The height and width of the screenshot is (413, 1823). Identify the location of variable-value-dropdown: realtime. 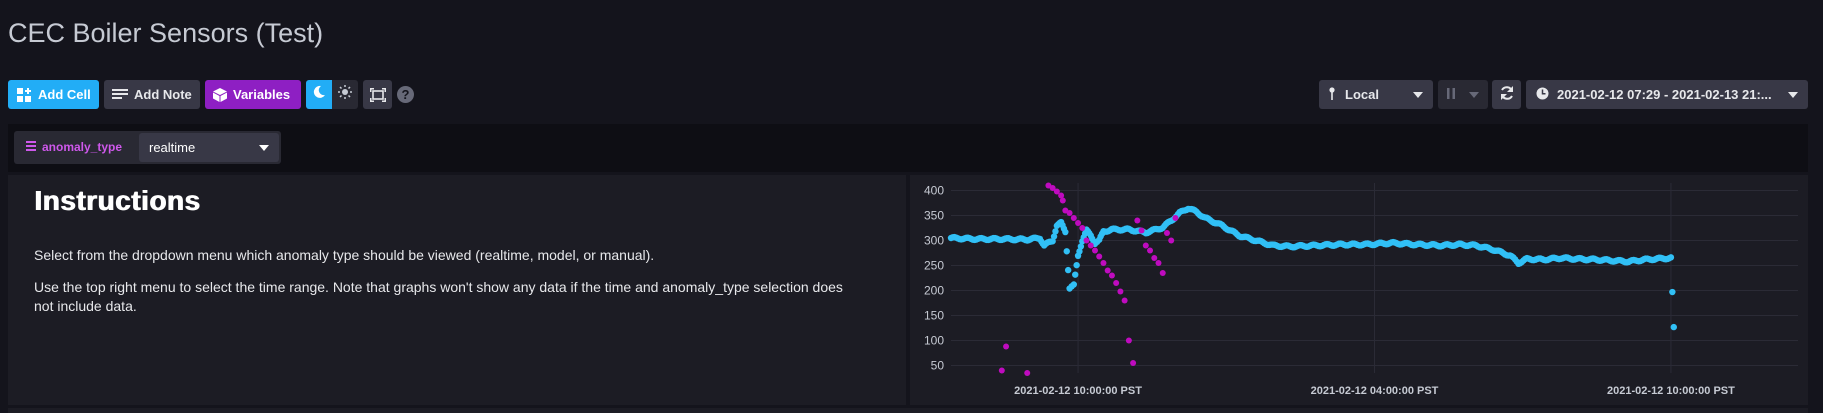
(209, 147).